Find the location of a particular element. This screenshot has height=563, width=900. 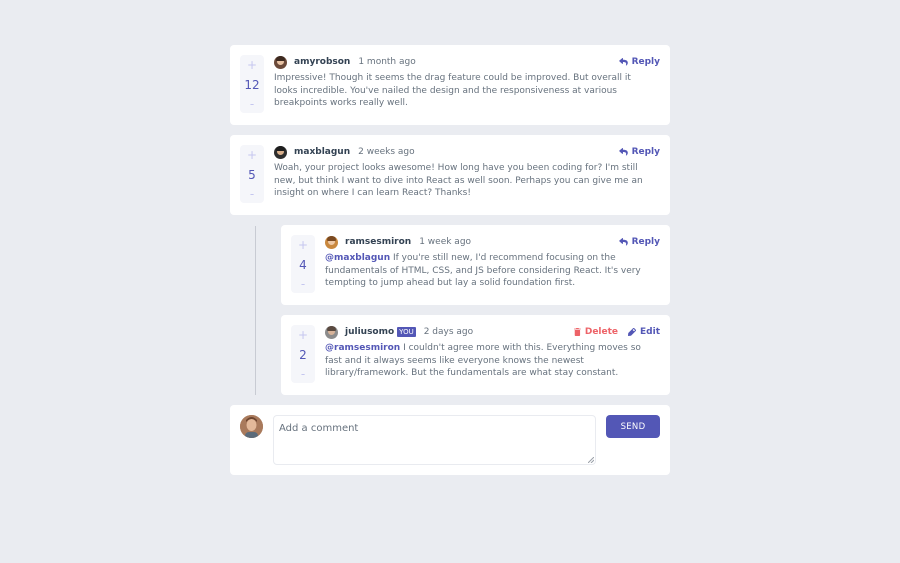

comment-input is located at coordinates (434, 440).